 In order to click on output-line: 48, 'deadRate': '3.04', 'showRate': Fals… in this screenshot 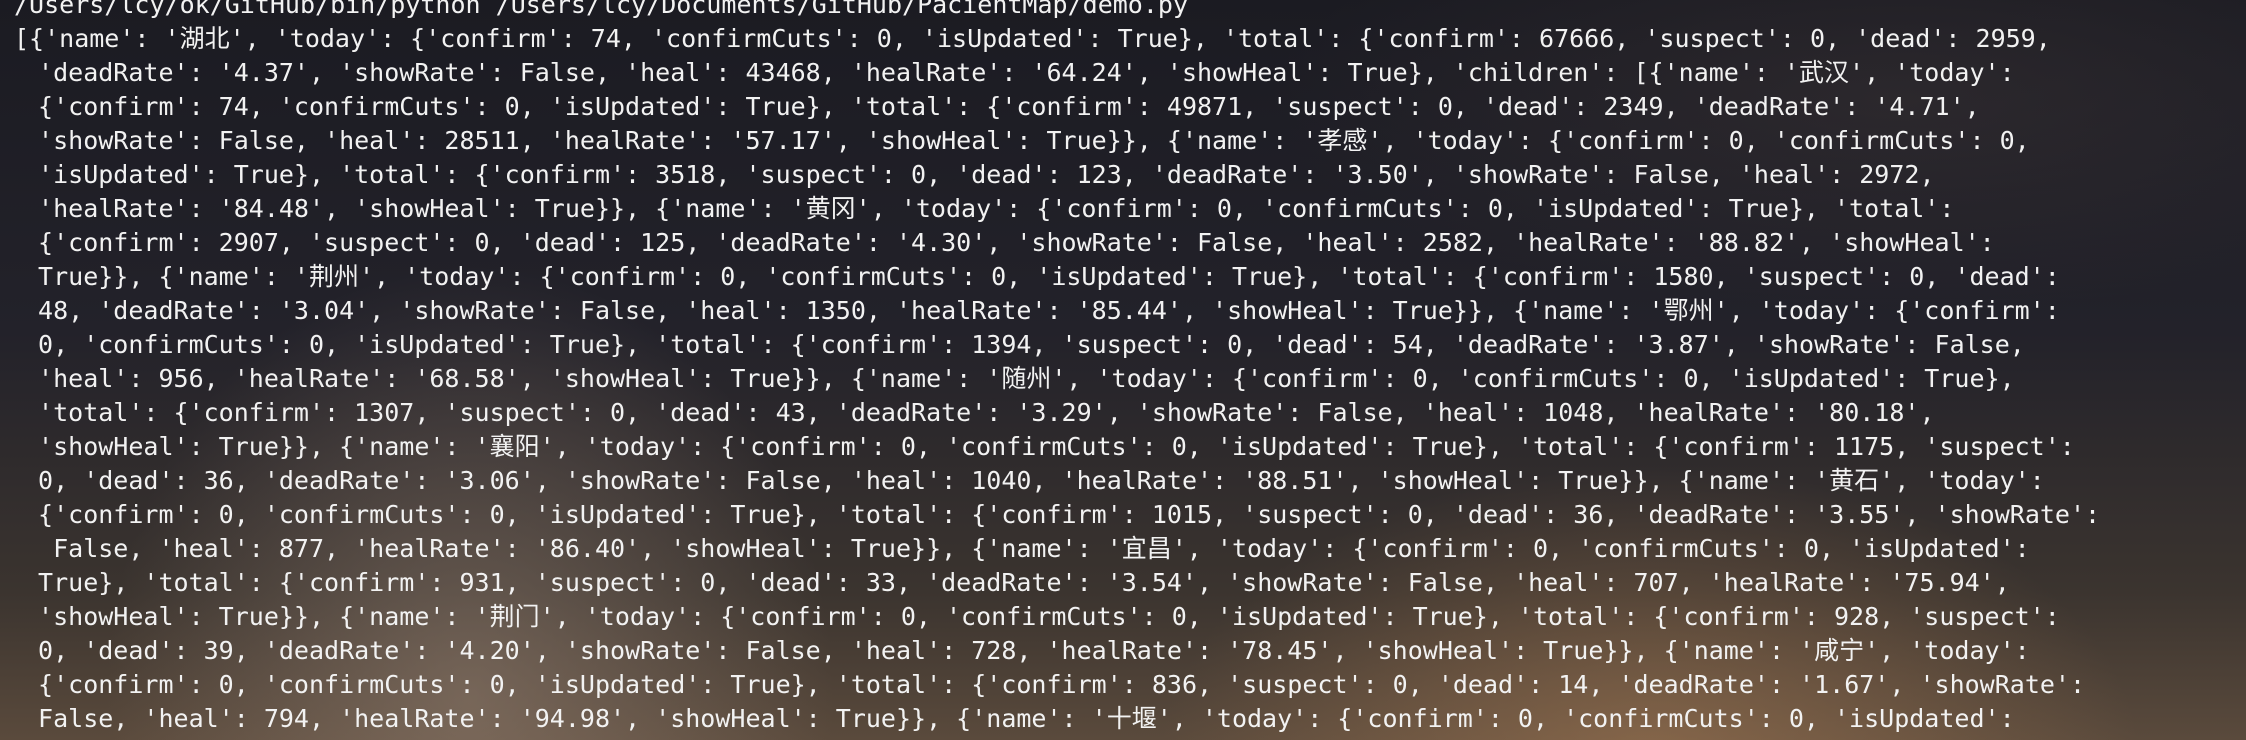, I will do `click(1041, 310)`.